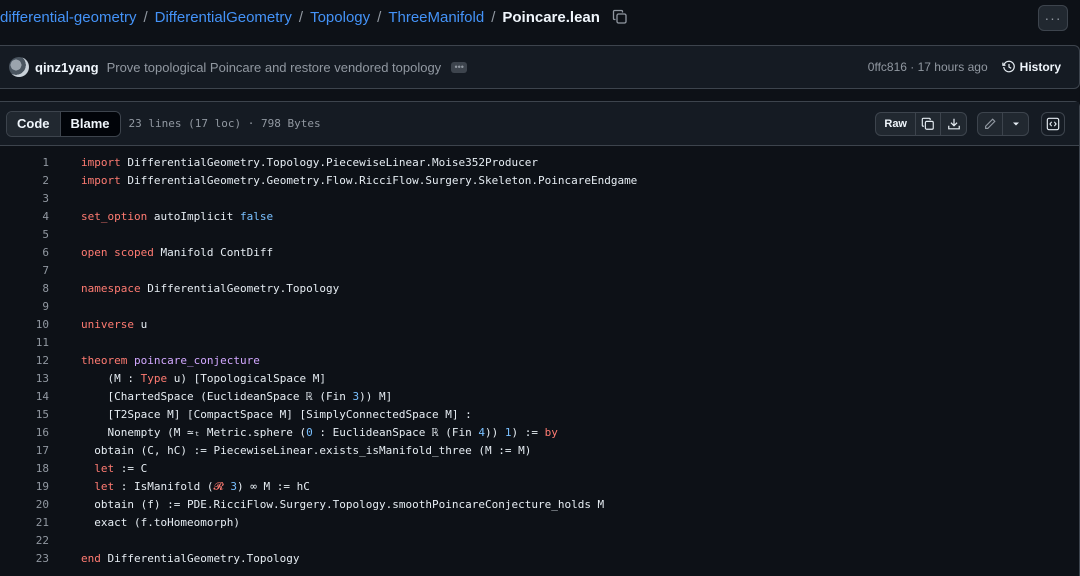 The image size is (1080, 576). What do you see at coordinates (217, 396) in the screenshot?
I see `code-token: [ChartedSpace (EuclideanSpace ℝ (Fin` at bounding box center [217, 396].